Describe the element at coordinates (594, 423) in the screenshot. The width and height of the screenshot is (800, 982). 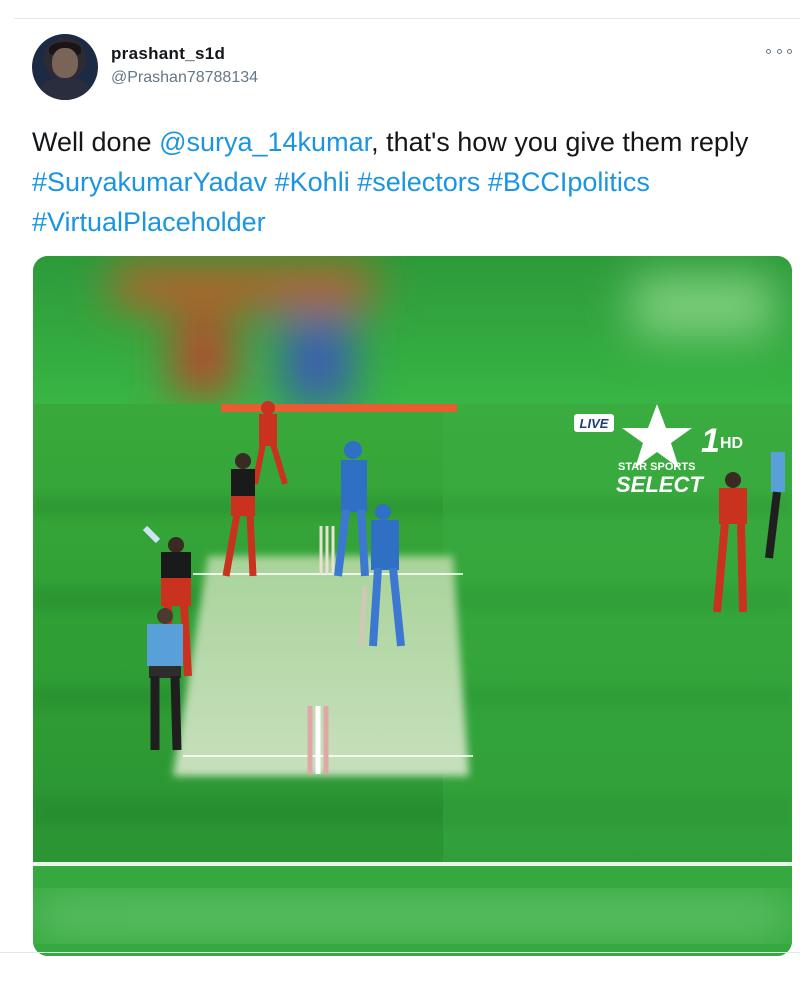
I see `live-badge: LIVE` at that location.